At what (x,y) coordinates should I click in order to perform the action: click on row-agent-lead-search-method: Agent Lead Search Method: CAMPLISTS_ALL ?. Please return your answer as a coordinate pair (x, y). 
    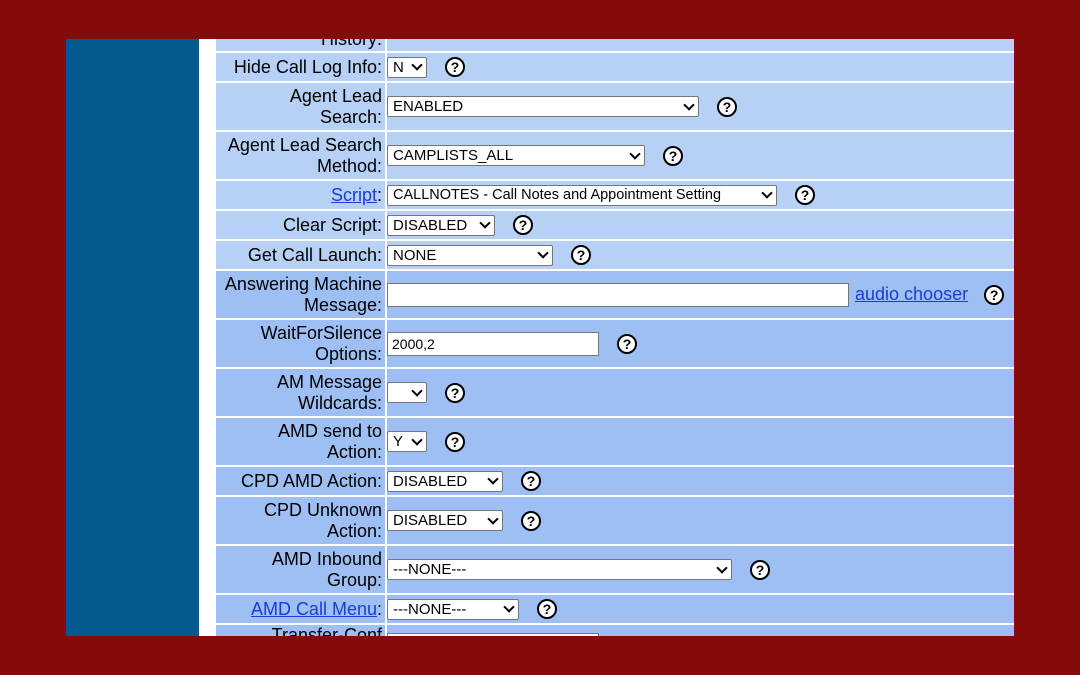
    Looking at the image, I should click on (615, 155).